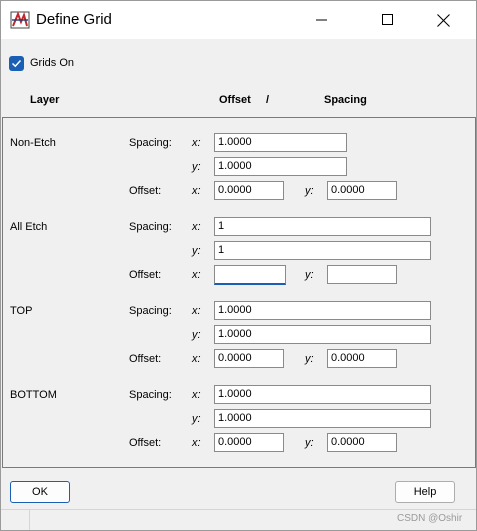 The width and height of the screenshot is (477, 531). Describe the element at coordinates (250, 275) in the screenshot. I see `offset-x-input` at that location.